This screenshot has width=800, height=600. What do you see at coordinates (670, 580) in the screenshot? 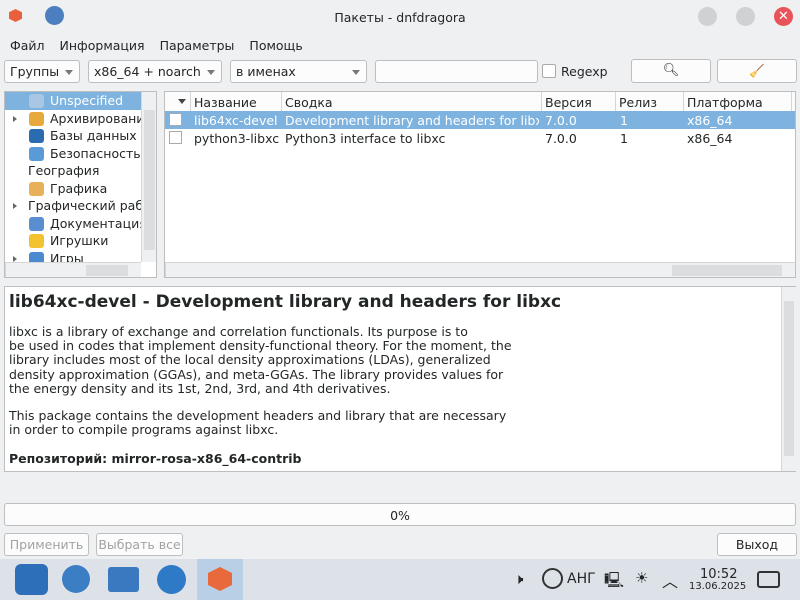
I see `chevron-up-icon: ︿` at bounding box center [670, 580].